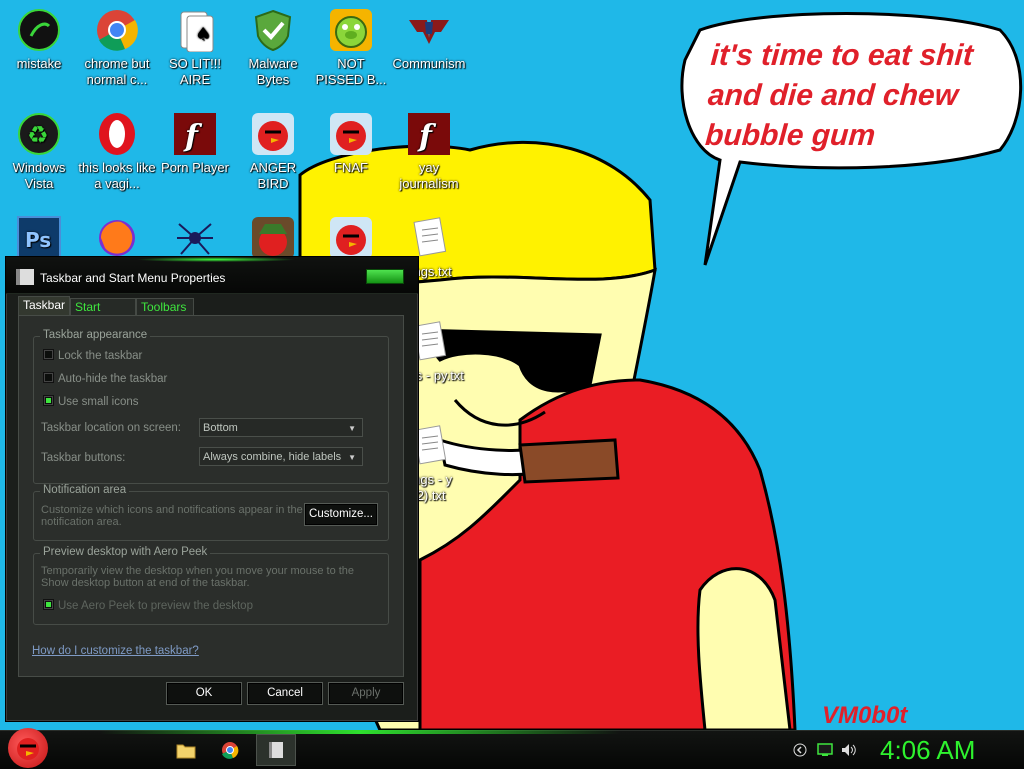 This screenshot has width=1024, height=769. I want to click on emblem-icon, so click(429, 30).